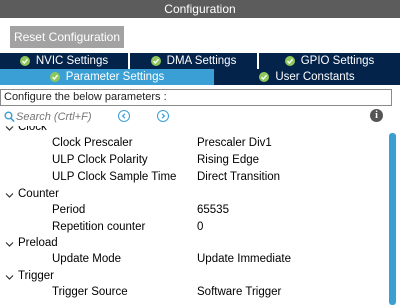  What do you see at coordinates (114, 176) in the screenshot?
I see `param-name: ULP Clock Sample Time` at bounding box center [114, 176].